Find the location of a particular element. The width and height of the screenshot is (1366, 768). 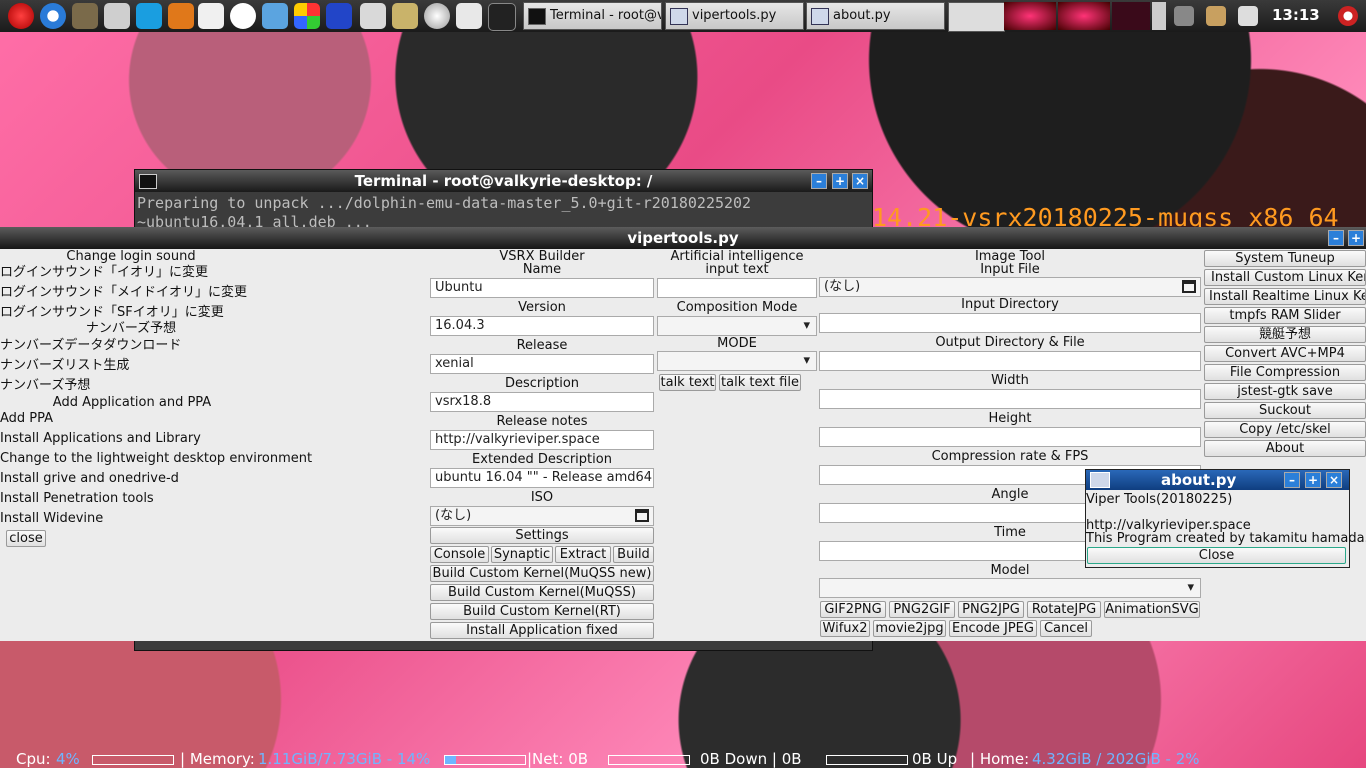

task-terminal: Terminal - root@valkyrie-desktop: / is located at coordinates (592, 16).